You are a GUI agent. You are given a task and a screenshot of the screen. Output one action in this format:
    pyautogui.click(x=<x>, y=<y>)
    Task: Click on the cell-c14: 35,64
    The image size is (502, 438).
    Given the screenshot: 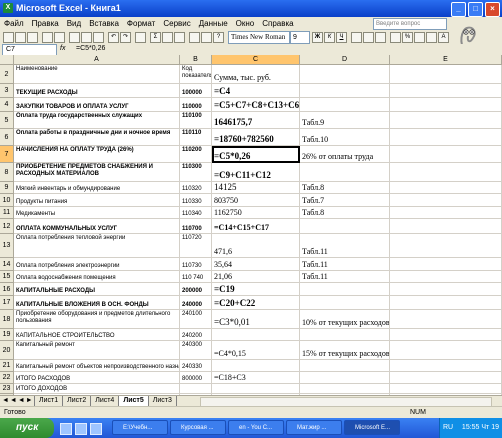 What is the action you would take?
    pyautogui.click(x=256, y=264)
    